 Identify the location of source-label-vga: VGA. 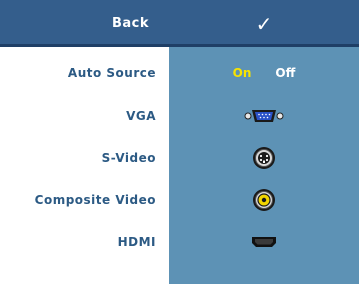
(141, 116).